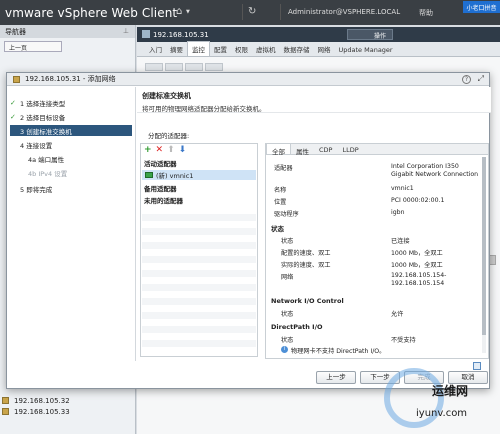 The image size is (500, 434). Describe the element at coordinates (166, 96) in the screenshot. I see `step-title: 创建标准交换机` at that location.